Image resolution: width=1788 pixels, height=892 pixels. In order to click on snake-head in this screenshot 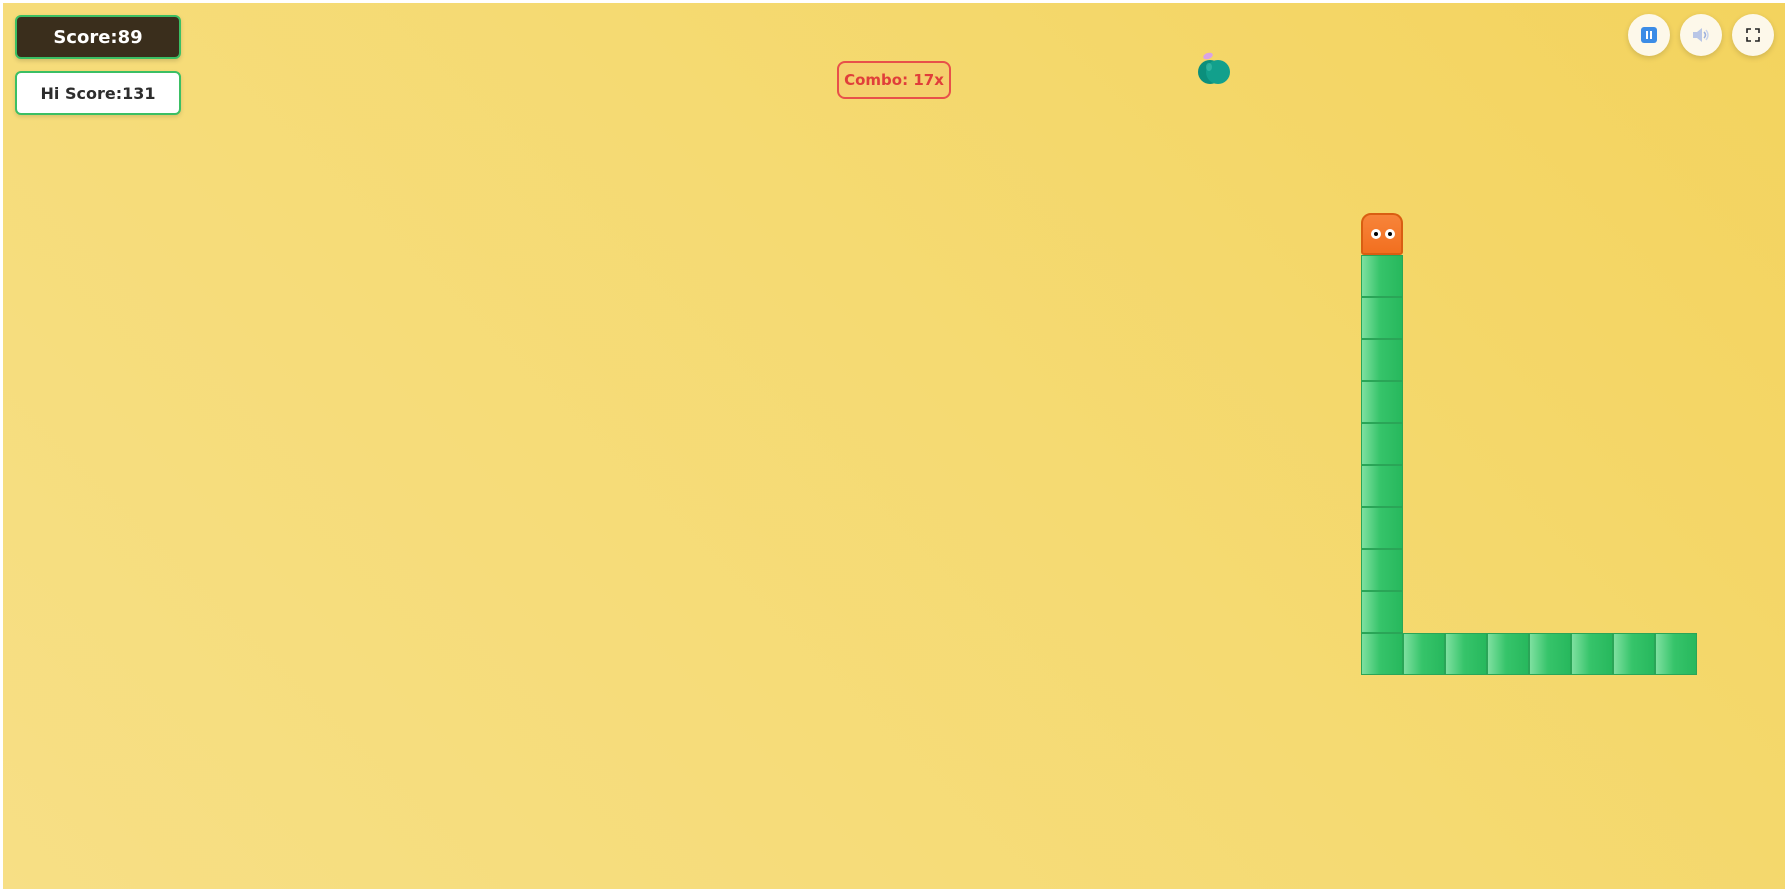, I will do `click(1382, 234)`.